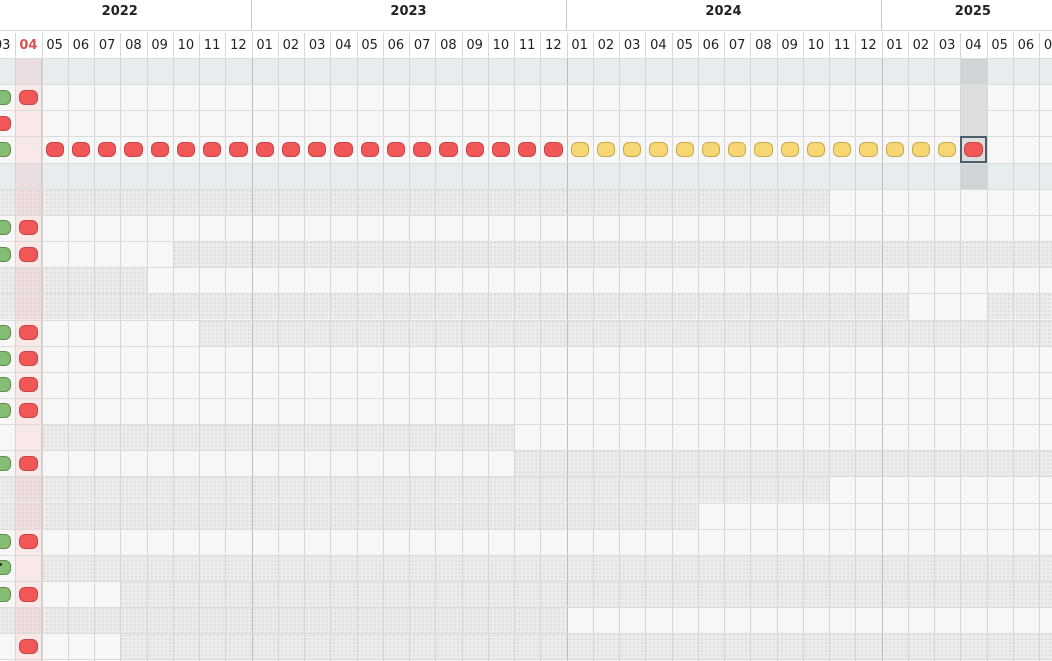 This screenshot has width=1052, height=661. I want to click on month-header-2023-03: 03, so click(317, 45).